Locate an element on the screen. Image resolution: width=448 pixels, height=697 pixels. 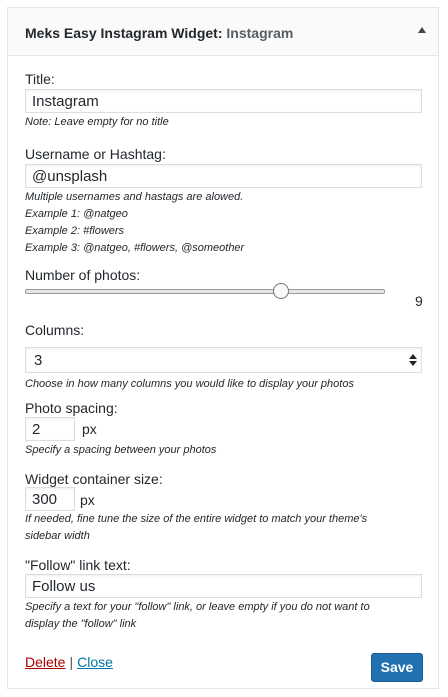
widget-title-main: Meks Easy Instagram Widget: is located at coordinates (124, 33).